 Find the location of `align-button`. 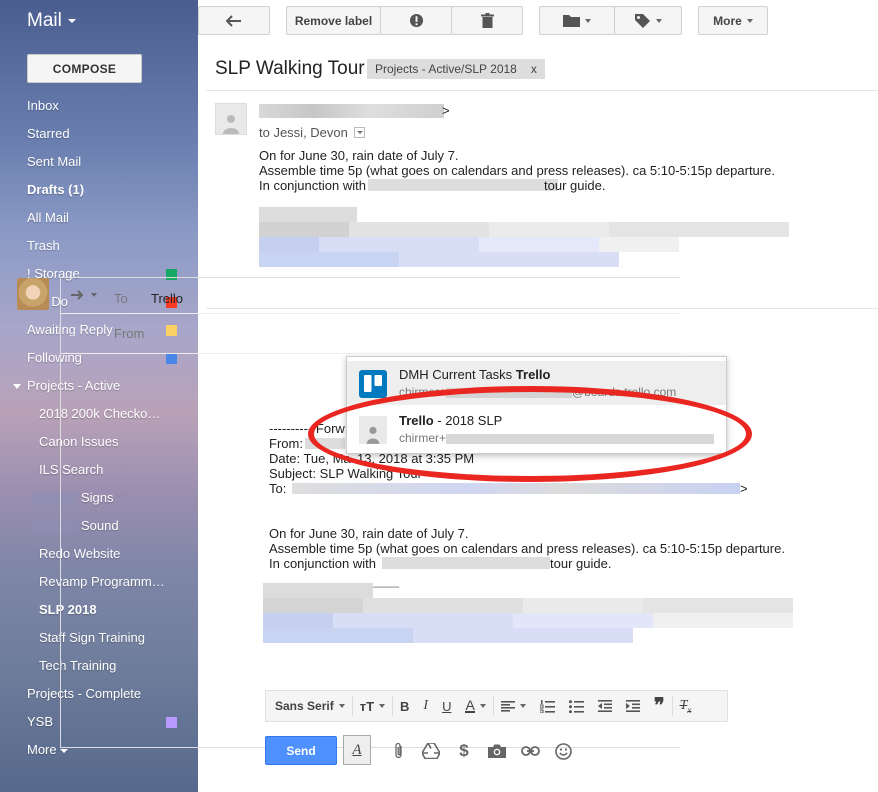

align-button is located at coordinates (513, 706).